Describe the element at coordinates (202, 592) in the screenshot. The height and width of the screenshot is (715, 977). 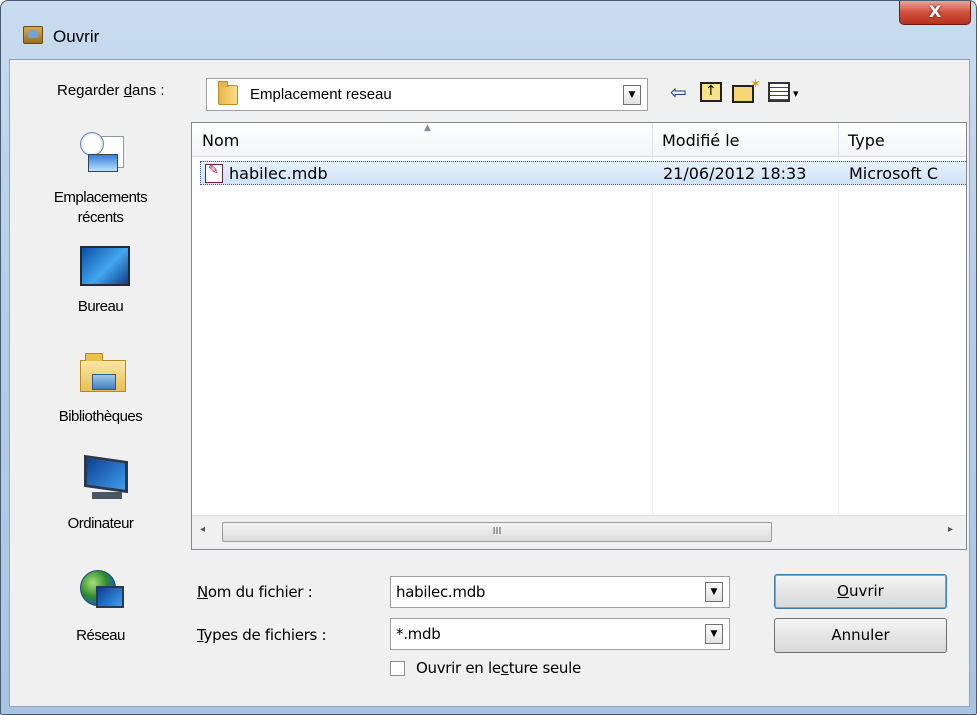
I see `filename-label-accel: N` at that location.